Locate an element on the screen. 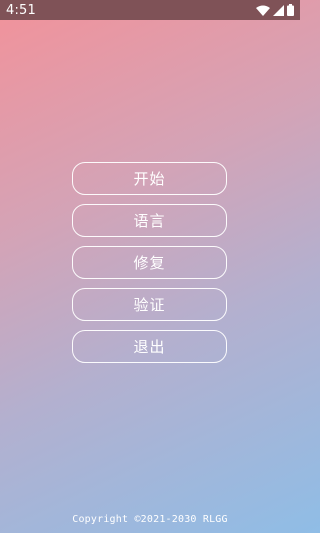  exit-button: 退出 is located at coordinates (149, 346).